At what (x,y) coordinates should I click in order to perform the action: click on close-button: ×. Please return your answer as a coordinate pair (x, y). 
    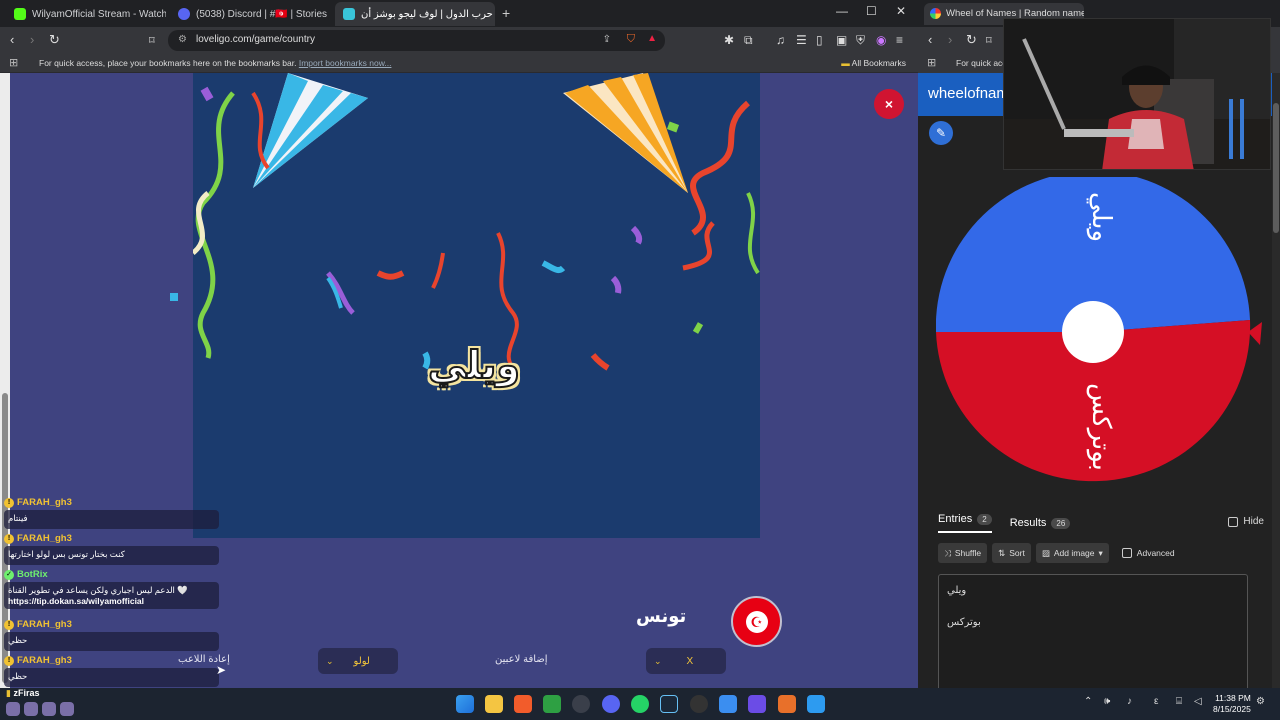
    Looking at the image, I should click on (889, 104).